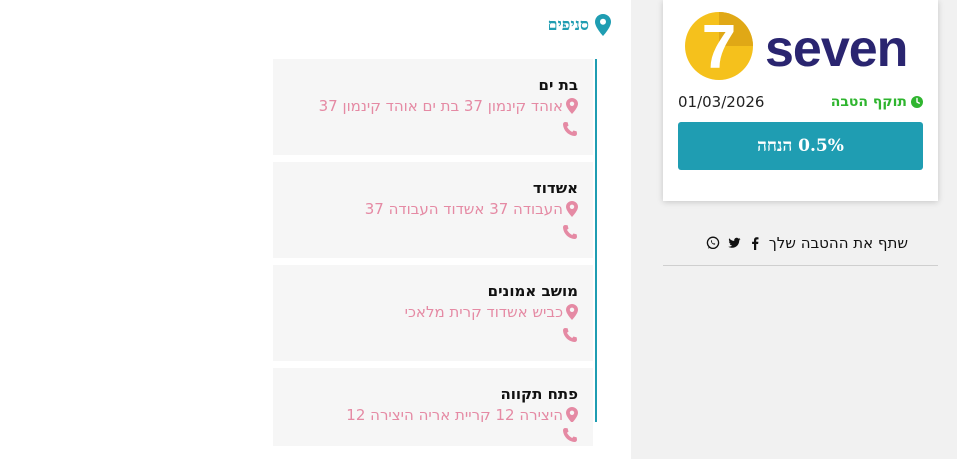 The height and width of the screenshot is (459, 957). I want to click on branch-address-text: העבודה 37 אשדוד העבודה 37, so click(463, 209).